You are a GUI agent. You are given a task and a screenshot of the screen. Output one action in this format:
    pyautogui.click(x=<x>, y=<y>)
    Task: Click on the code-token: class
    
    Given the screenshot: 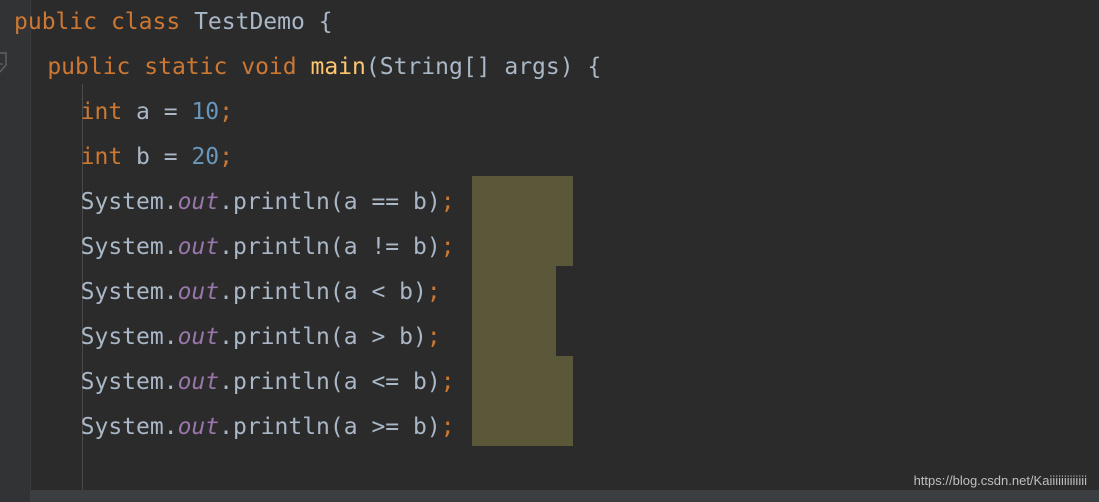 What is the action you would take?
    pyautogui.click(x=145, y=22)
    